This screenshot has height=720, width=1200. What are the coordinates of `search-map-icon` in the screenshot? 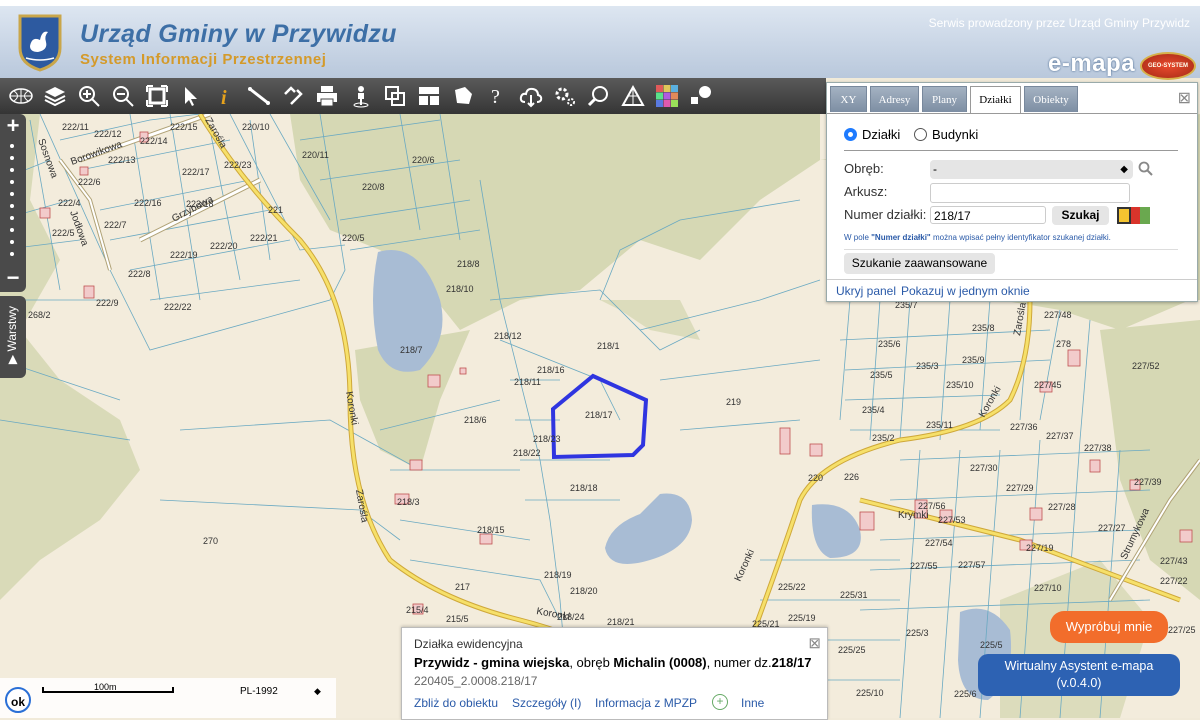 It's located at (599, 96).